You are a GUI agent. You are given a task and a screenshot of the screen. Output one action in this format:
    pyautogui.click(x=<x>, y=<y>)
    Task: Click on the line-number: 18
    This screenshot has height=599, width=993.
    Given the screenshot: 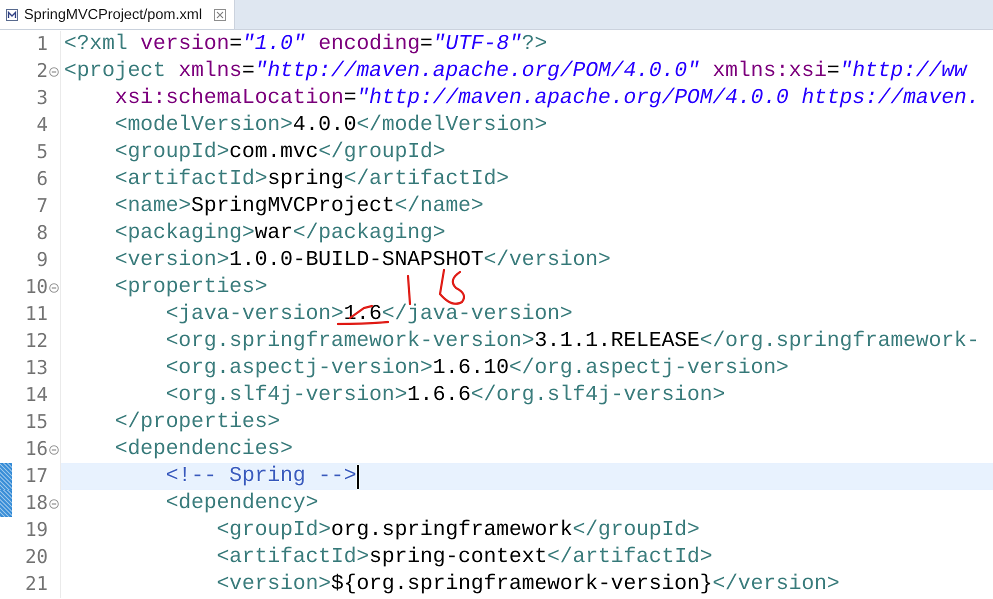 What is the action you would take?
    pyautogui.click(x=36, y=503)
    